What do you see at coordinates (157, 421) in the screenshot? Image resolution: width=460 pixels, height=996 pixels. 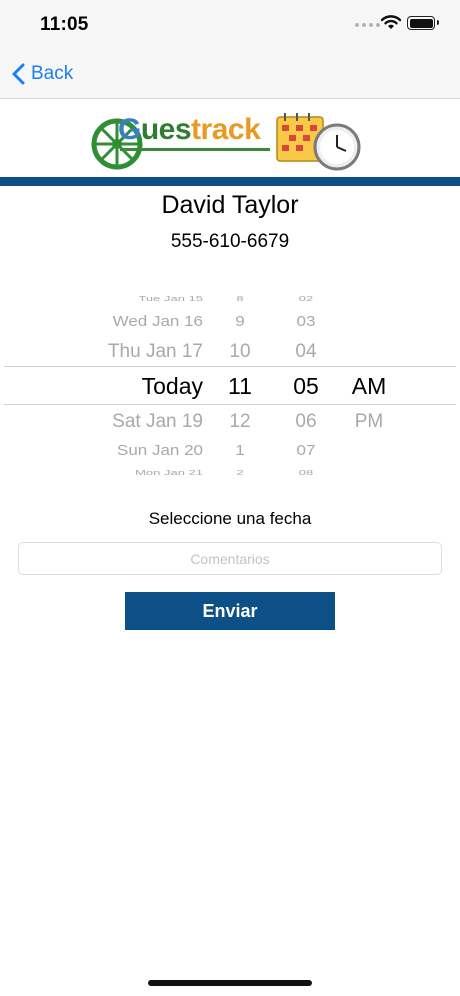 I see `picker-date-option: Sat Jan 19` at bounding box center [157, 421].